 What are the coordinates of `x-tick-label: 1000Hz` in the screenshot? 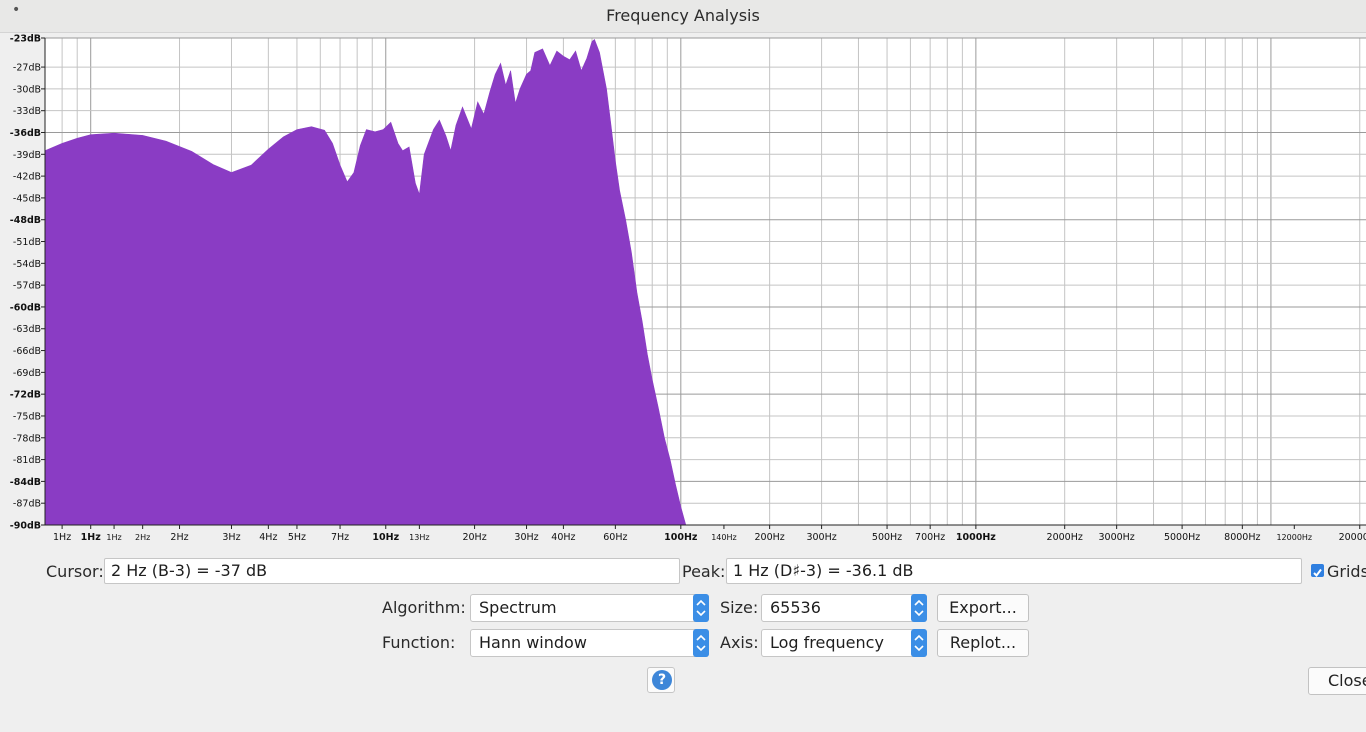 It's located at (976, 537).